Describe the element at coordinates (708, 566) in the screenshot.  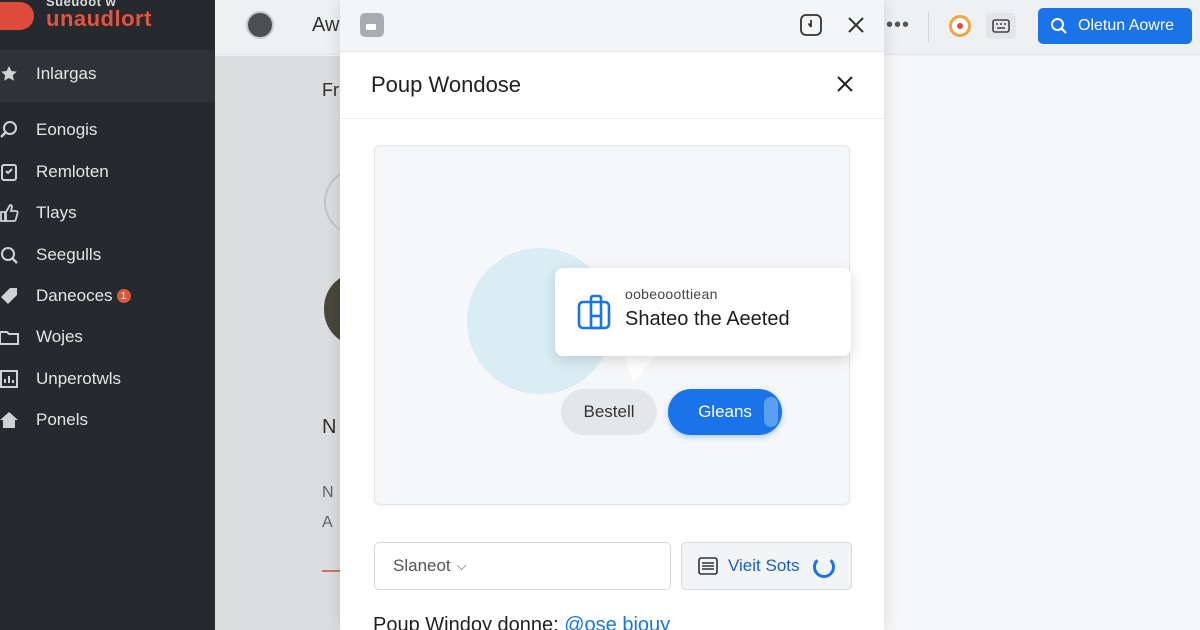
I see `list-icon` at that location.